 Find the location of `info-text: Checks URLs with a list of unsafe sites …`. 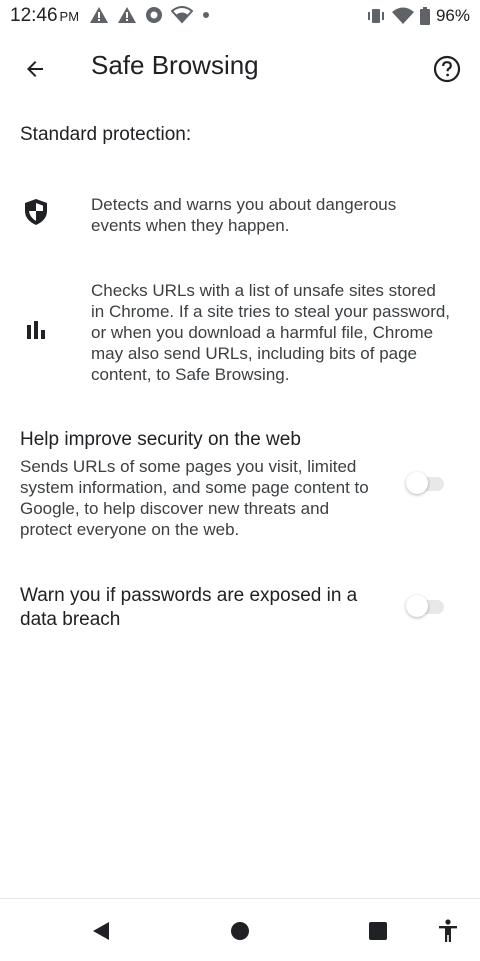

info-text: Checks URLs with a list of unsafe sites … is located at coordinates (271, 332).